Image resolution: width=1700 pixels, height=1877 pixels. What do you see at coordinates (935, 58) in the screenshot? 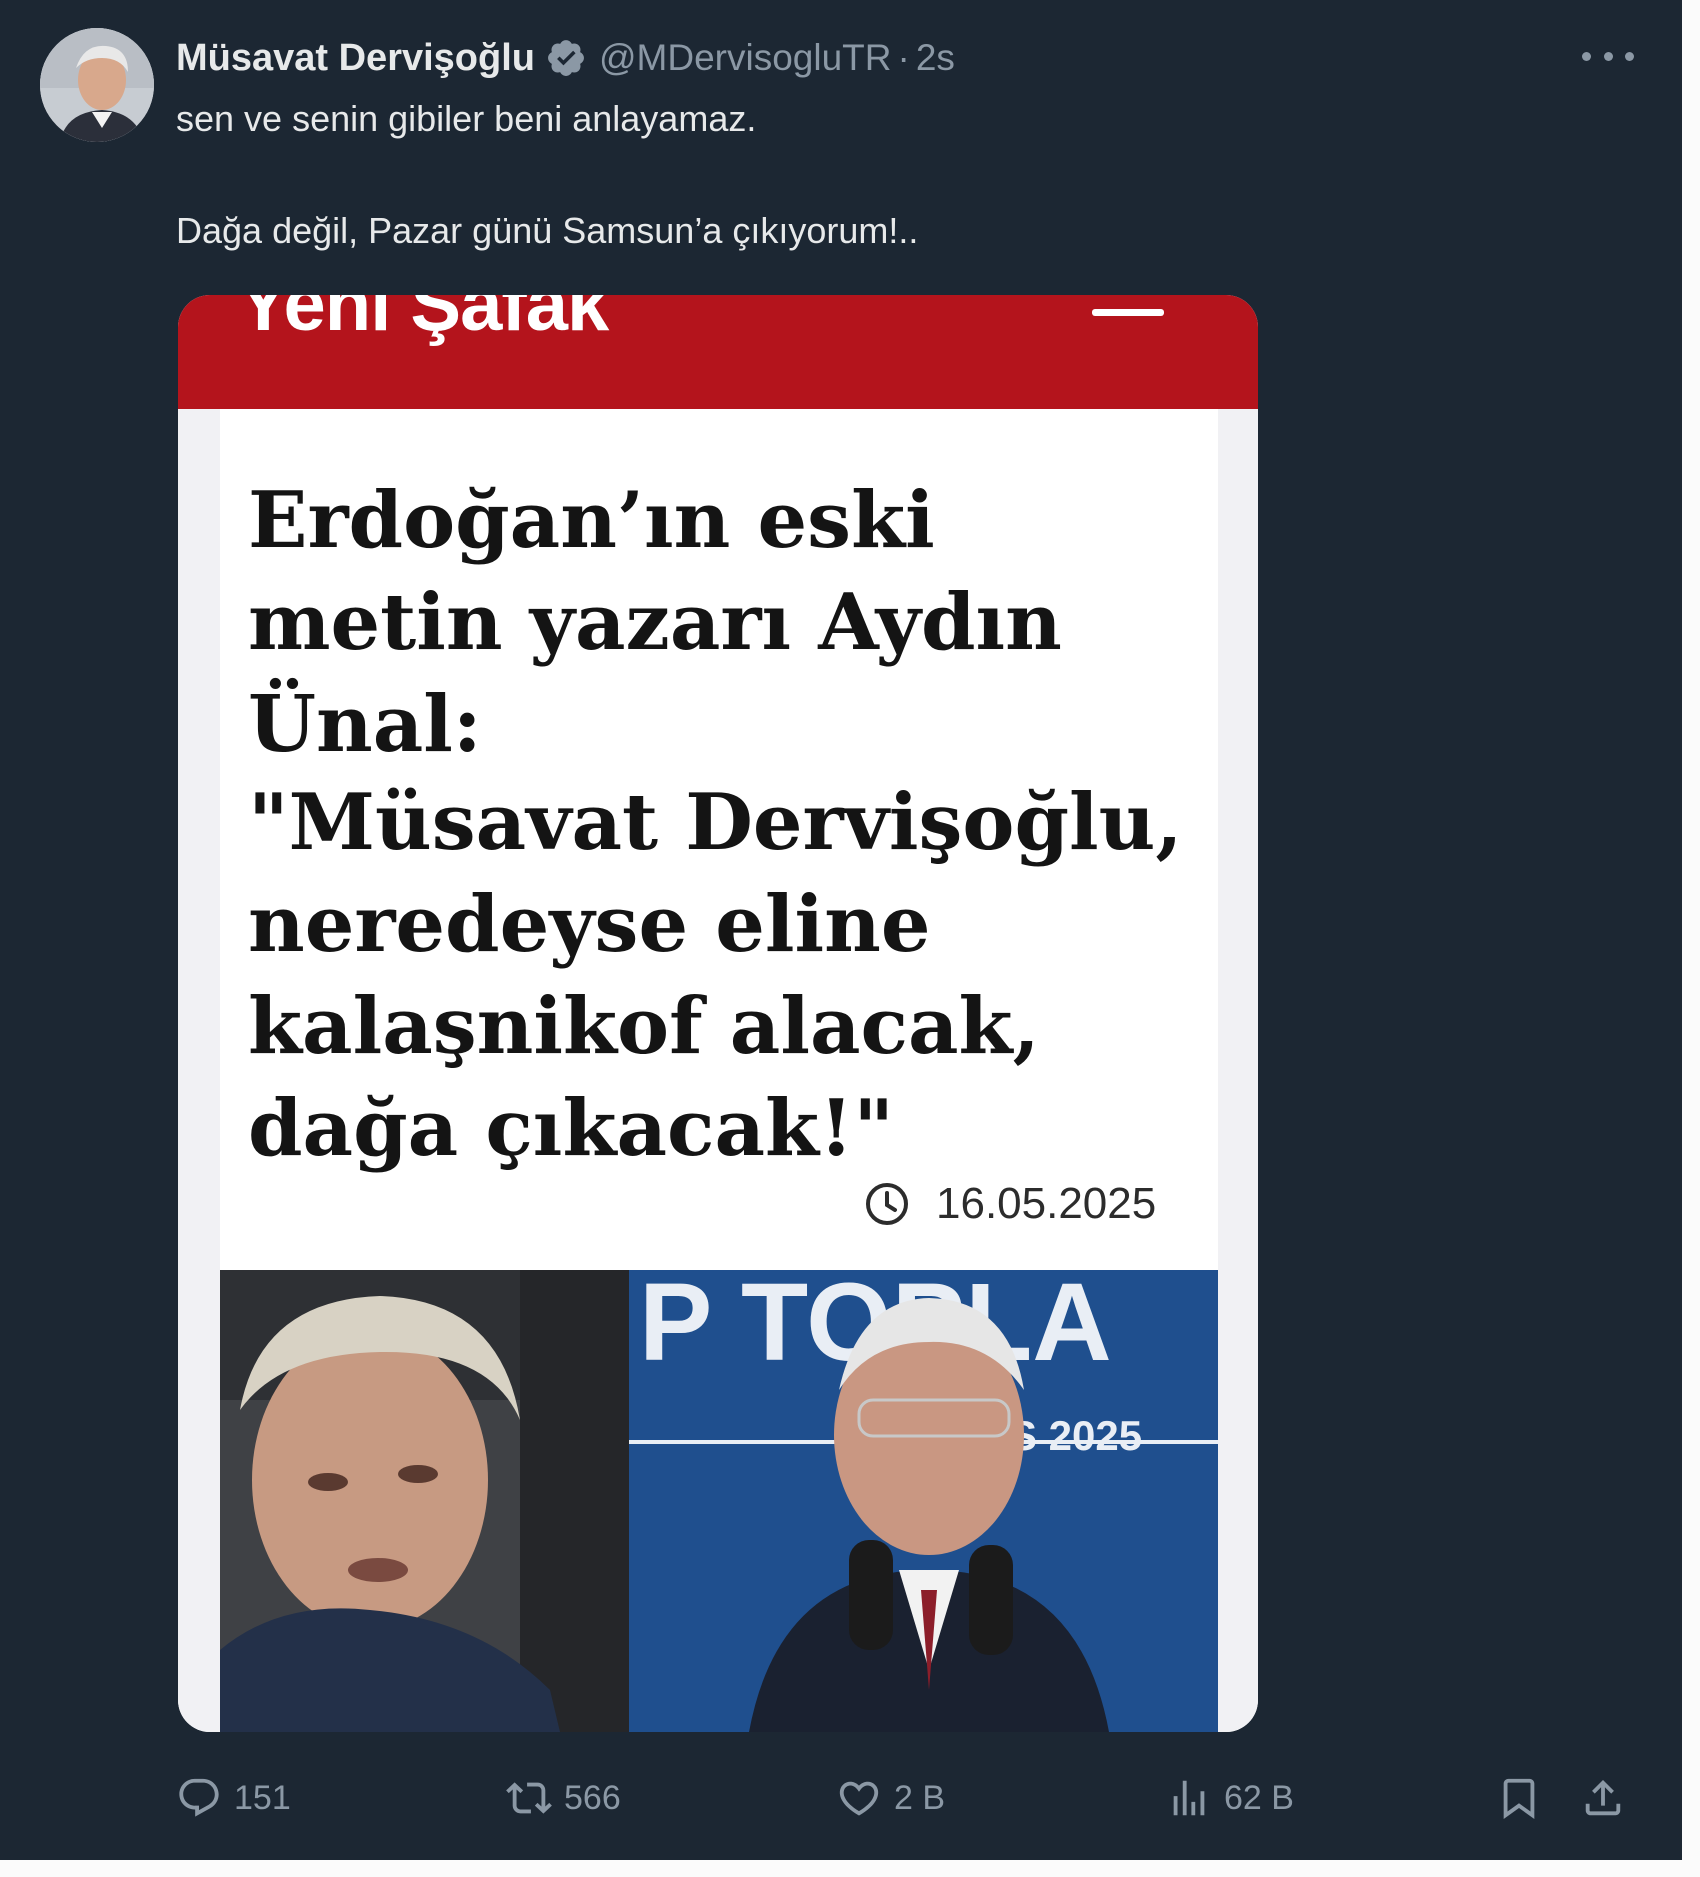
I see `post-time: 2s` at bounding box center [935, 58].